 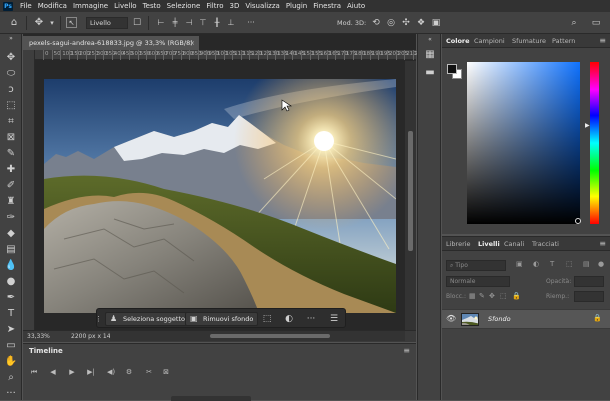 What do you see at coordinates (26, 6) in the screenshot?
I see `menu-file: File` at bounding box center [26, 6].